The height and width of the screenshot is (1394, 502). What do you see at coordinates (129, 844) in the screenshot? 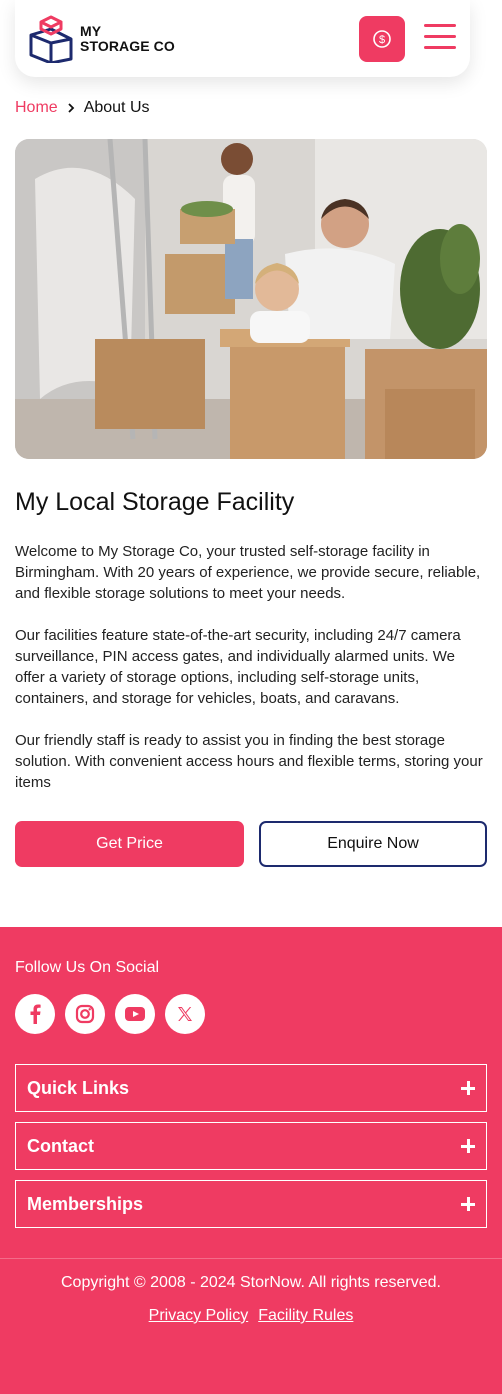
I see `get-price-button: Get Price` at bounding box center [129, 844].